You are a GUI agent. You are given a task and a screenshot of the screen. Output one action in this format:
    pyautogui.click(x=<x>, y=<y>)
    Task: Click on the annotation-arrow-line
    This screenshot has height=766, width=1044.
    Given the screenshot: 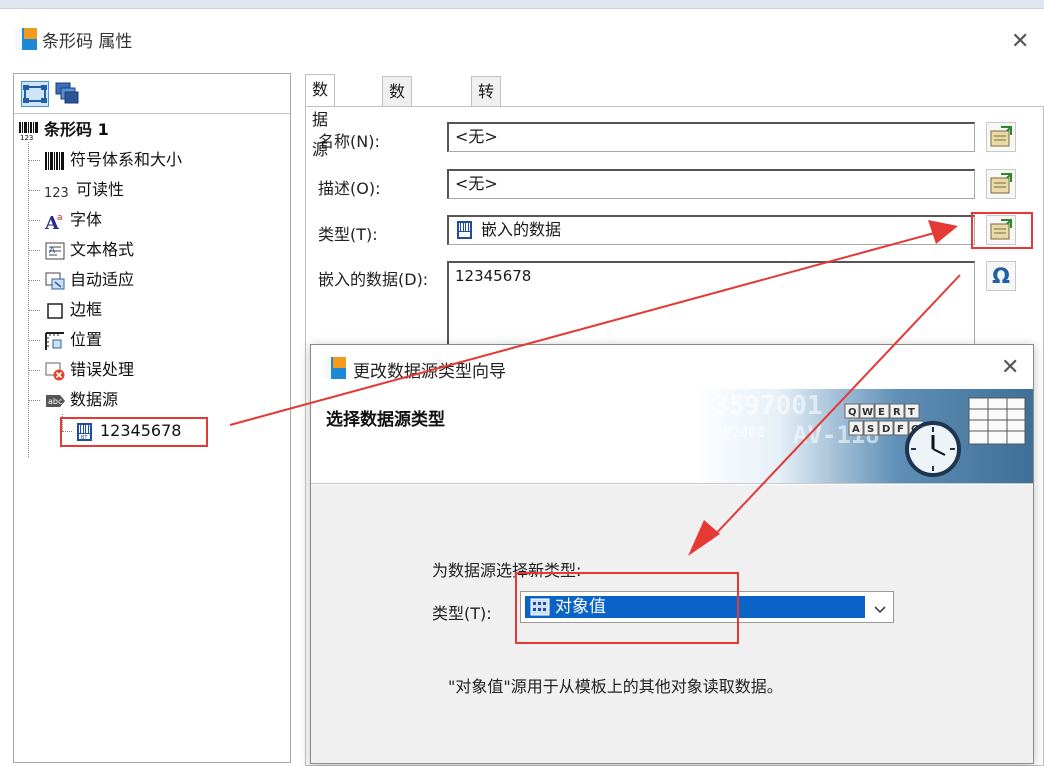 What is the action you would take?
    pyautogui.click(x=835, y=407)
    